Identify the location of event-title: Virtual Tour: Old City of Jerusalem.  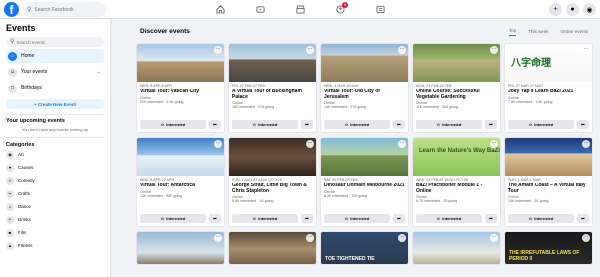
(364, 94).